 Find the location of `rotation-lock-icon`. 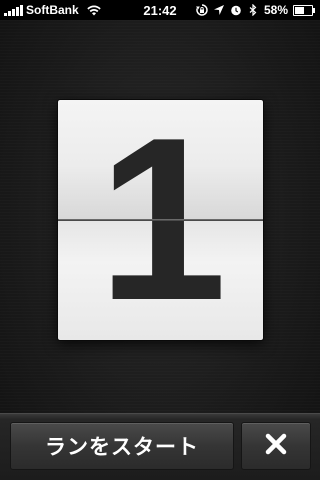

rotation-lock-icon is located at coordinates (201, 10).